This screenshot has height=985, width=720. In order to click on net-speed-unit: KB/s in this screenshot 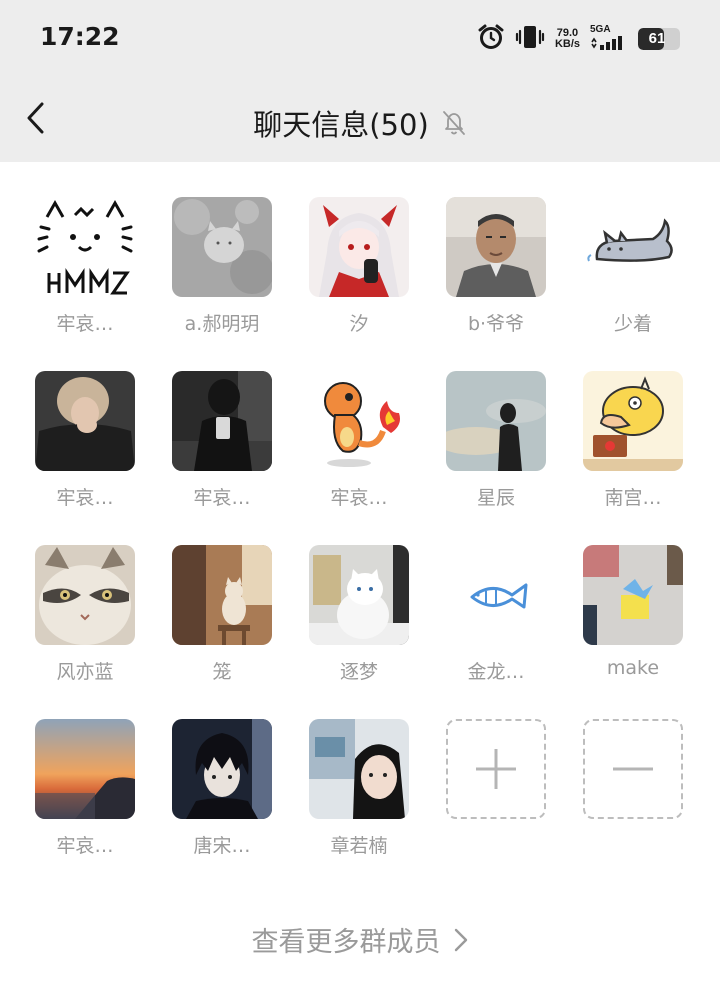, I will do `click(567, 44)`.